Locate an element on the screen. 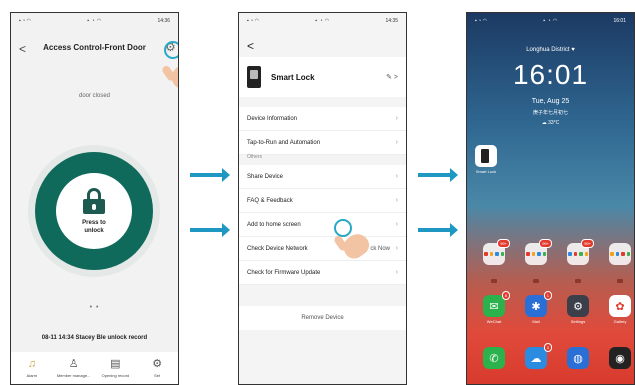 The image size is (635, 385). unlock-button: Press to unlock is located at coordinates (94, 211).